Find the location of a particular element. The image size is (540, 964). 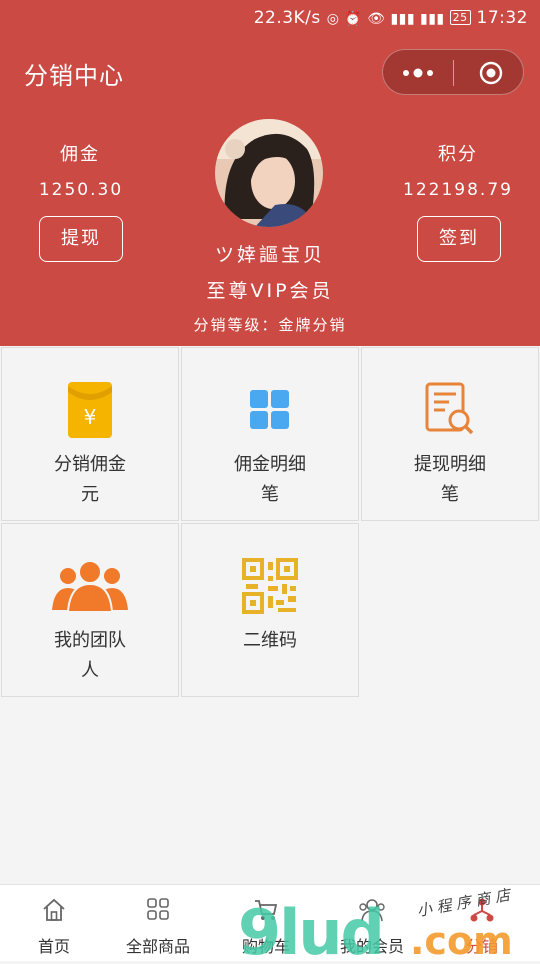

page-title: 分销中心 is located at coordinates (74, 76).